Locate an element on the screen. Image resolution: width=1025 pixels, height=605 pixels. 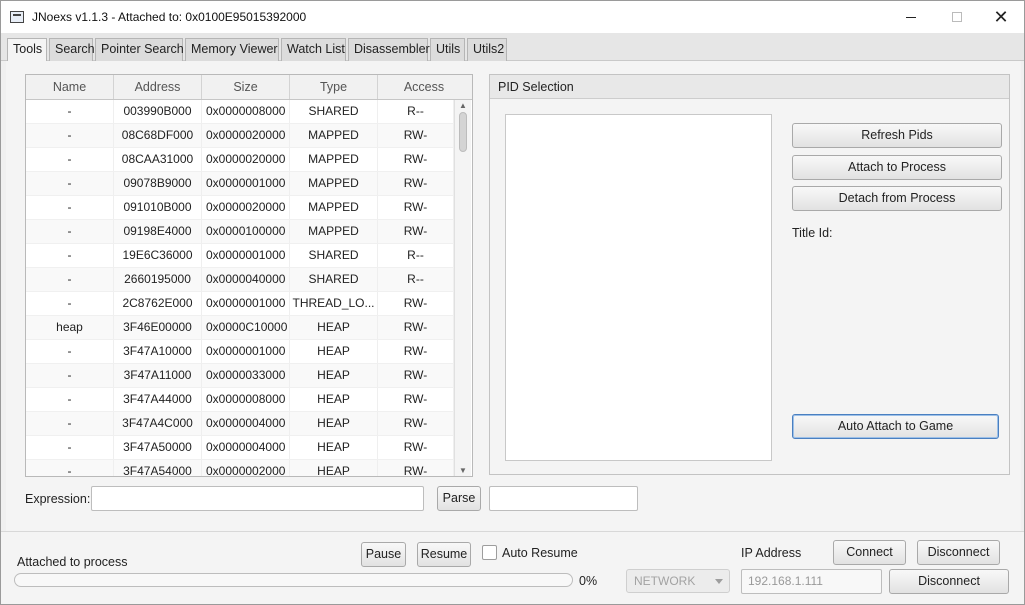
table-row: -09078B9000 0x0000001000 MAPPED RW- is located at coordinates (240, 184).